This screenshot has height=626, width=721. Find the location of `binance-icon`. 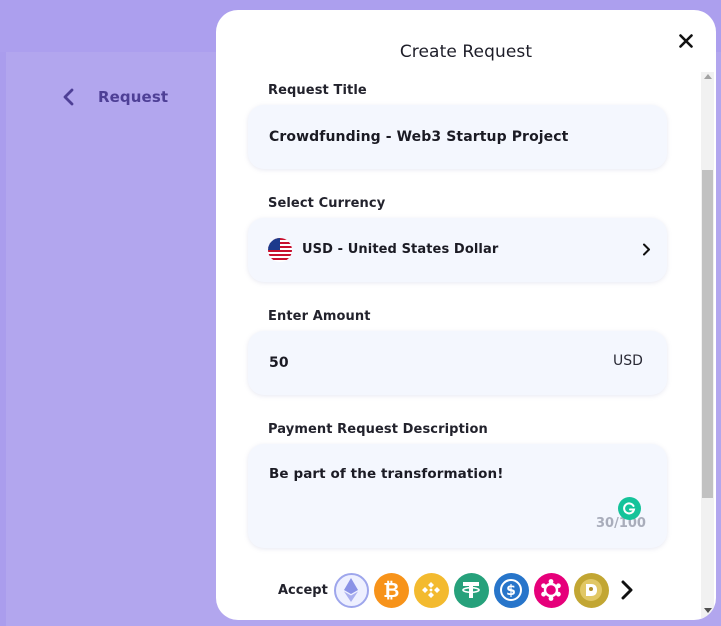

binance-icon is located at coordinates (431, 590).